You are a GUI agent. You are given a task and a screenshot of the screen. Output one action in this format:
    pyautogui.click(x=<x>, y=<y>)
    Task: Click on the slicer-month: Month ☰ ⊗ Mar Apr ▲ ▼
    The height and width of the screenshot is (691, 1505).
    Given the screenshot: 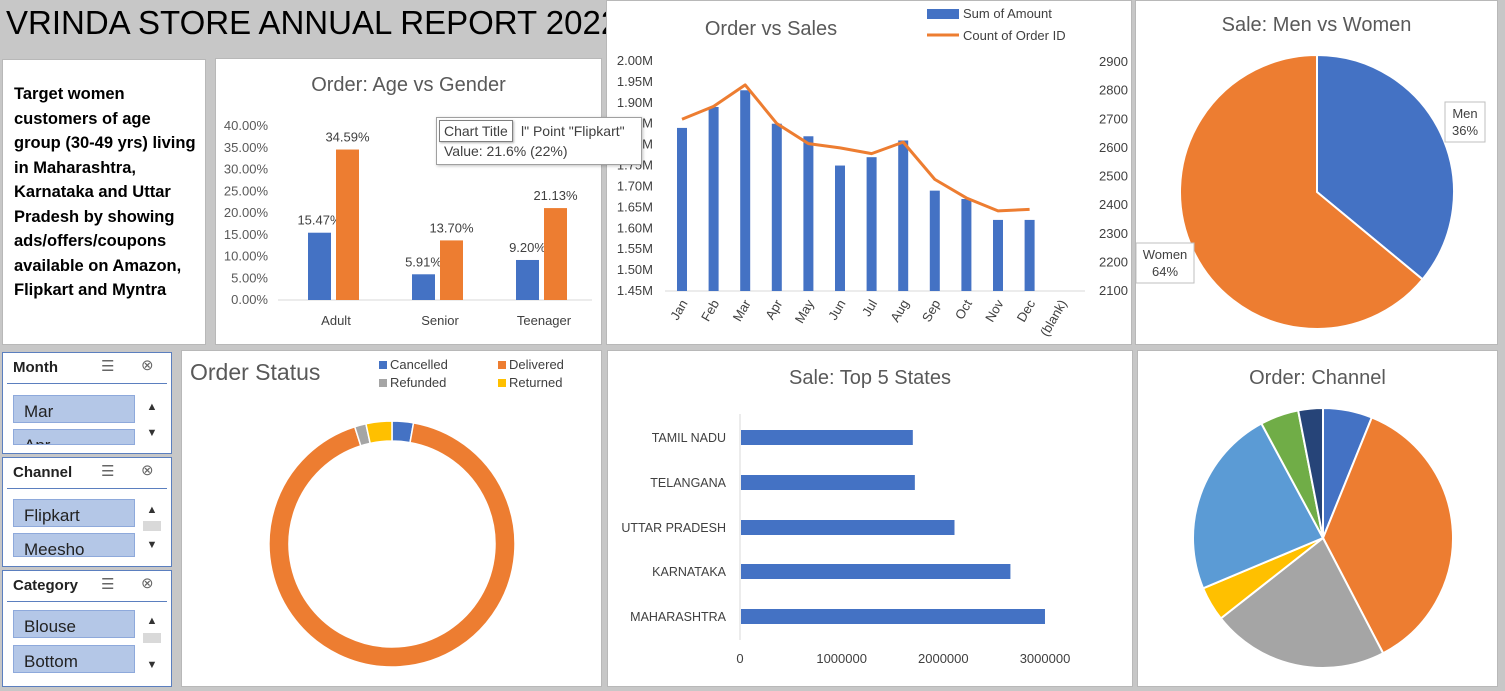 What is the action you would take?
    pyautogui.click(x=87, y=403)
    